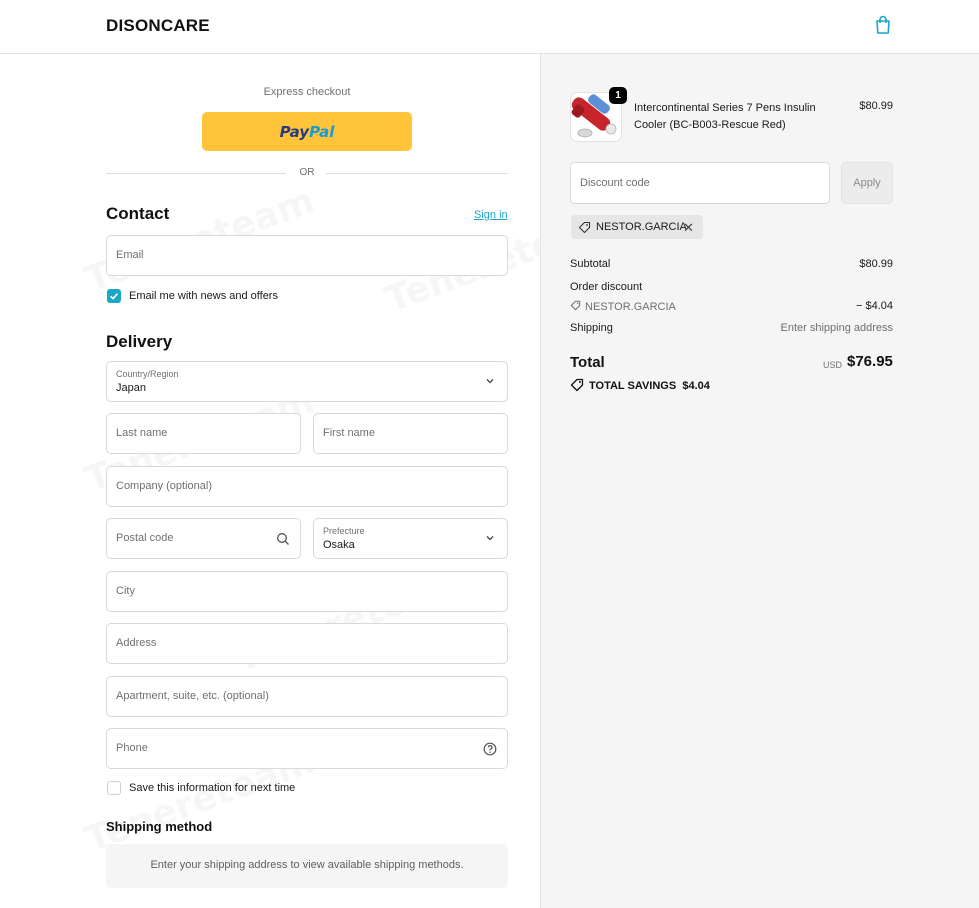  I want to click on express-checkout-label: Express checkout, so click(307, 92).